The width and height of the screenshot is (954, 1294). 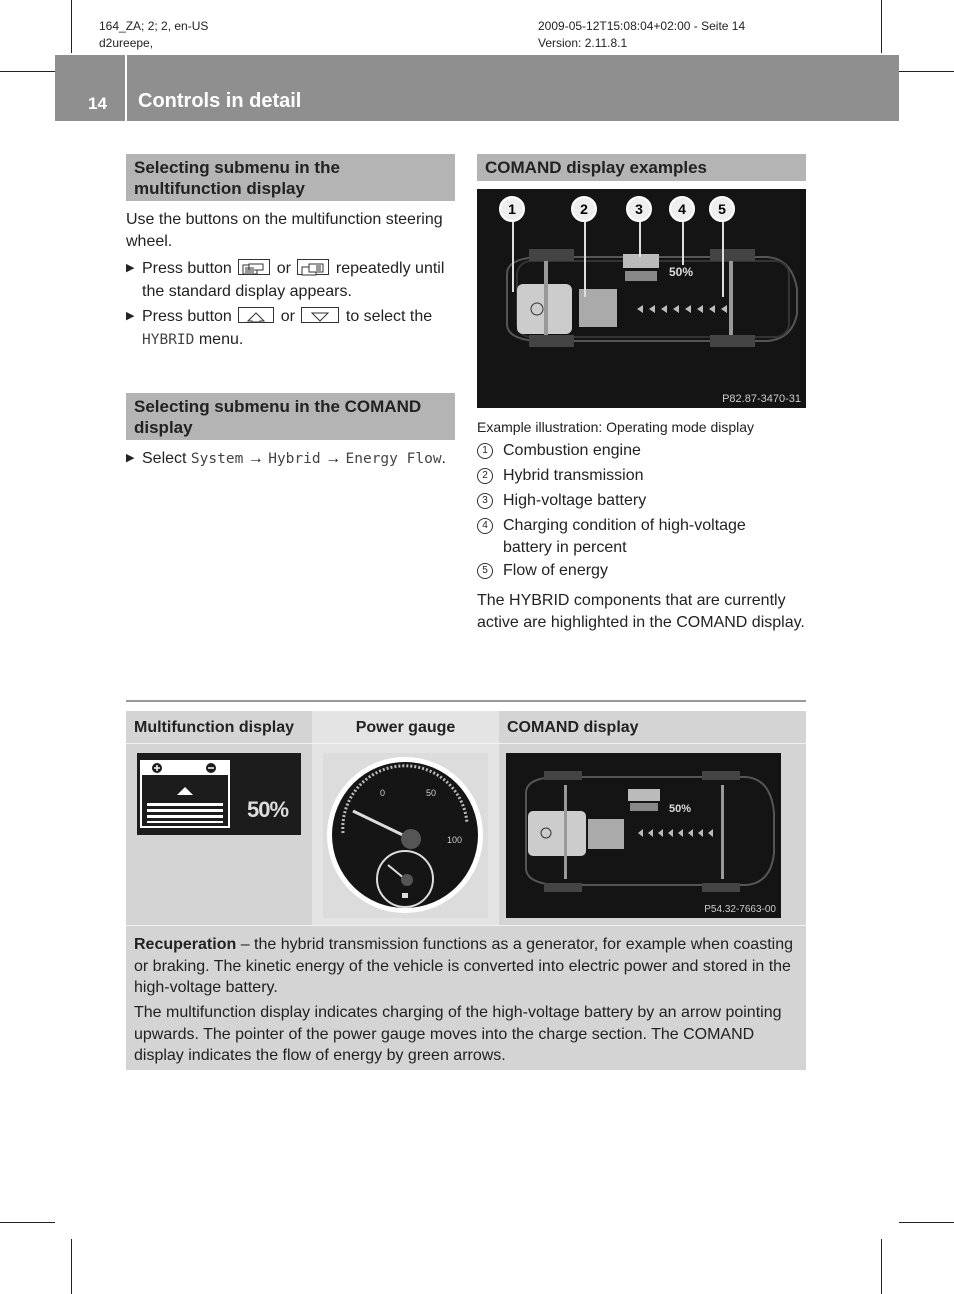 I want to click on section-heading-comand-examples: COMAND display examples, so click(x=641, y=167).